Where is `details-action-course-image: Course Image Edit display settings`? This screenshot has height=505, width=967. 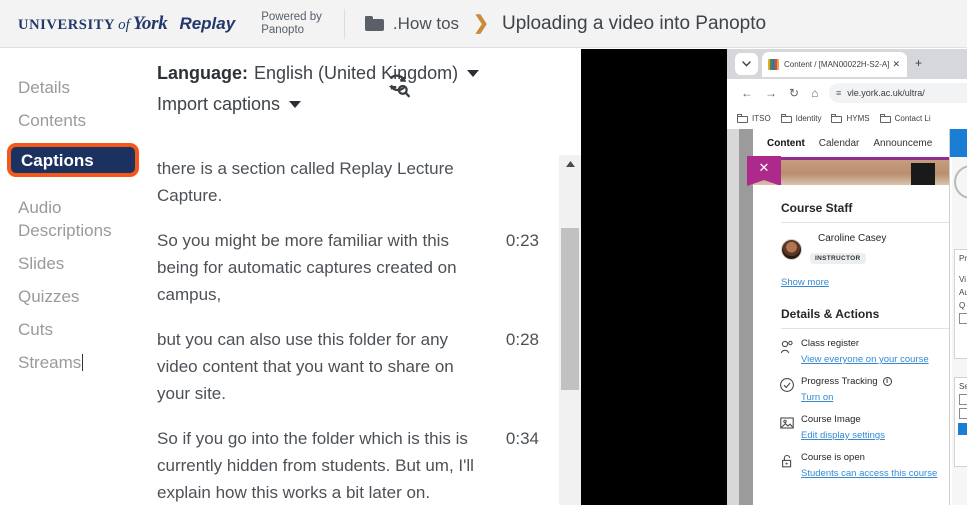 details-action-course-image: Course Image Edit display settings is located at coordinates (873, 428).